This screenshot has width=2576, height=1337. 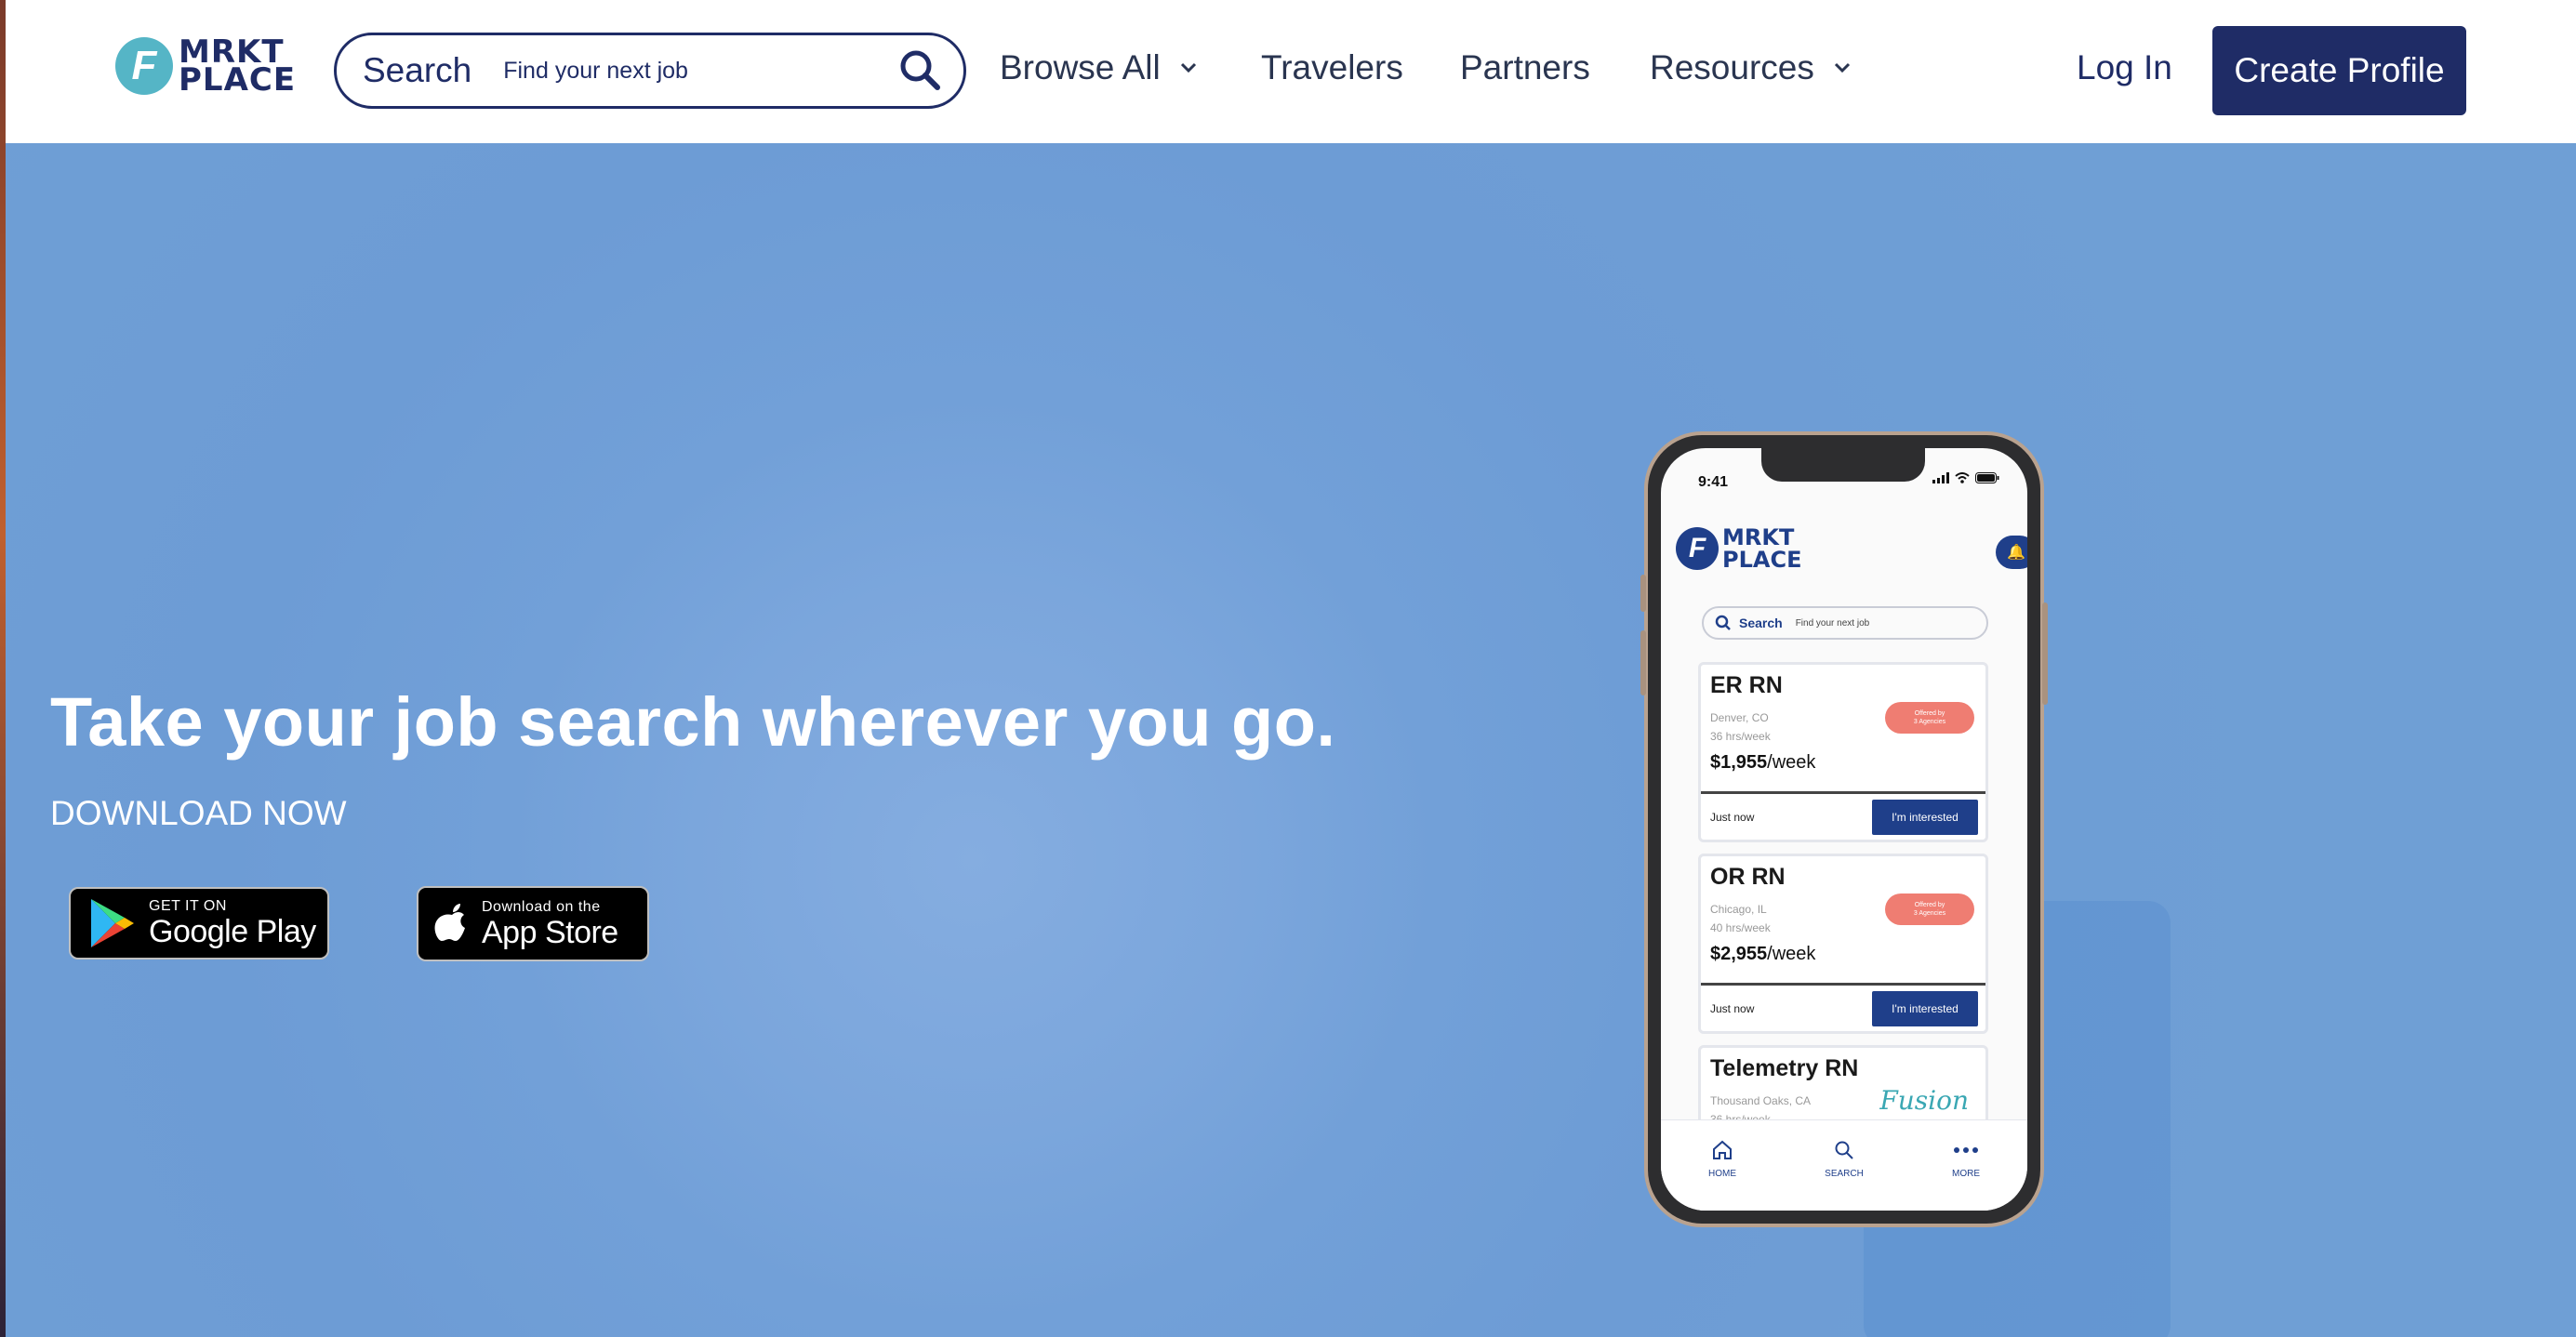 What do you see at coordinates (1739, 717) in the screenshot?
I see `job-location: Denver, CO` at bounding box center [1739, 717].